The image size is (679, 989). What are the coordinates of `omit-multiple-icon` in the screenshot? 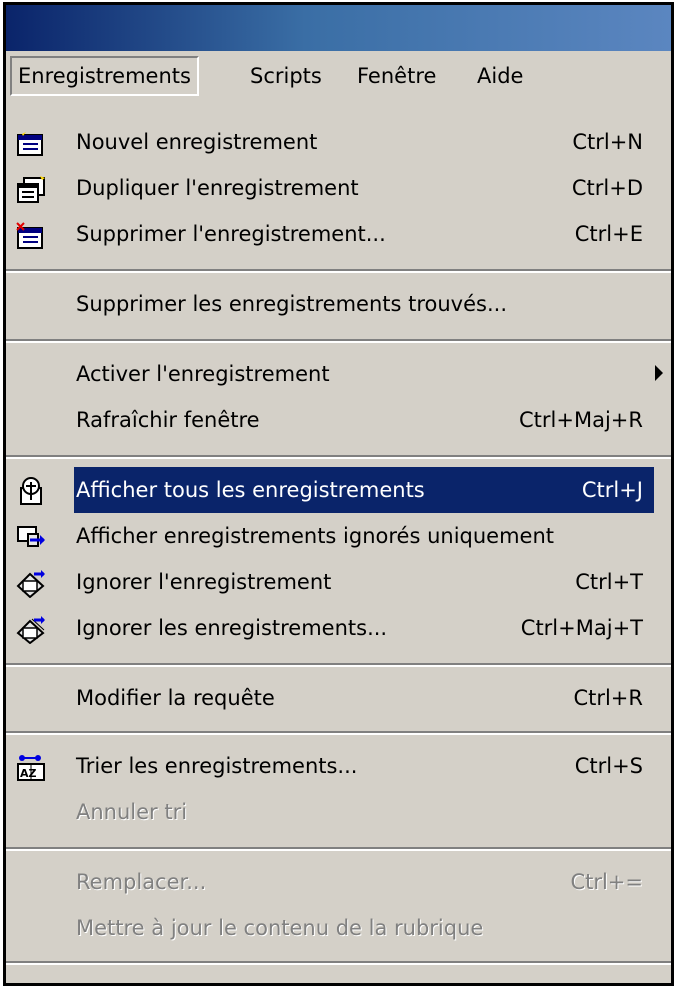 It's located at (31, 629).